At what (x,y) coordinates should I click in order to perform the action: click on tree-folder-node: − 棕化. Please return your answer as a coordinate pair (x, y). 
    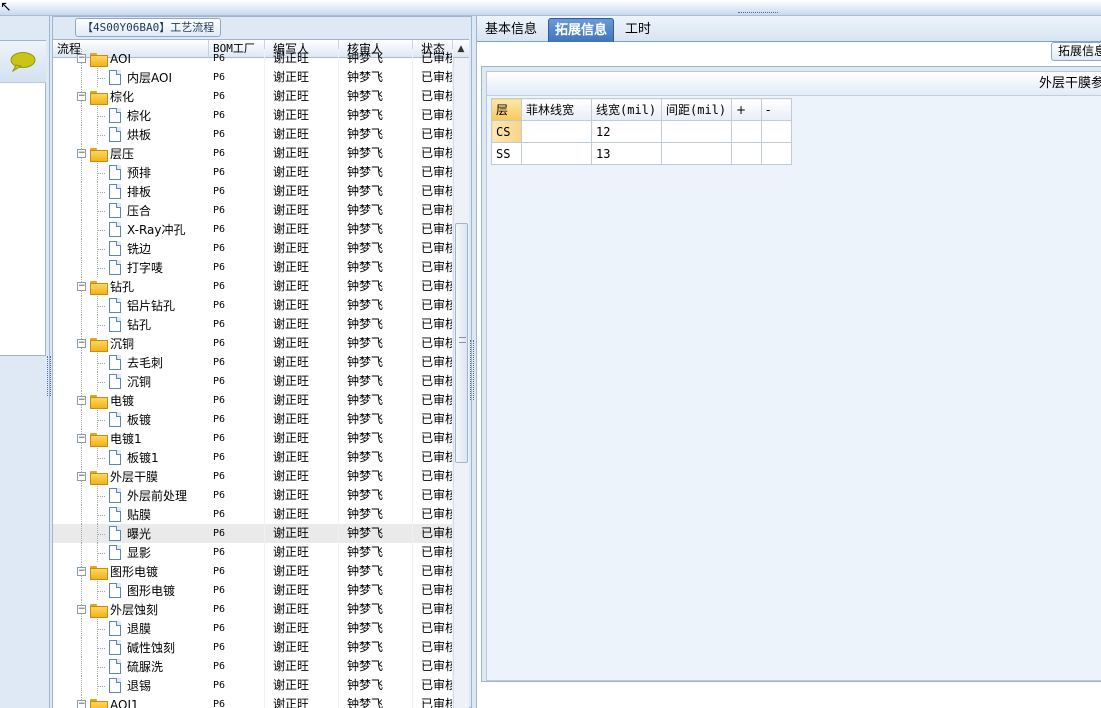
    Looking at the image, I should click on (105, 96).